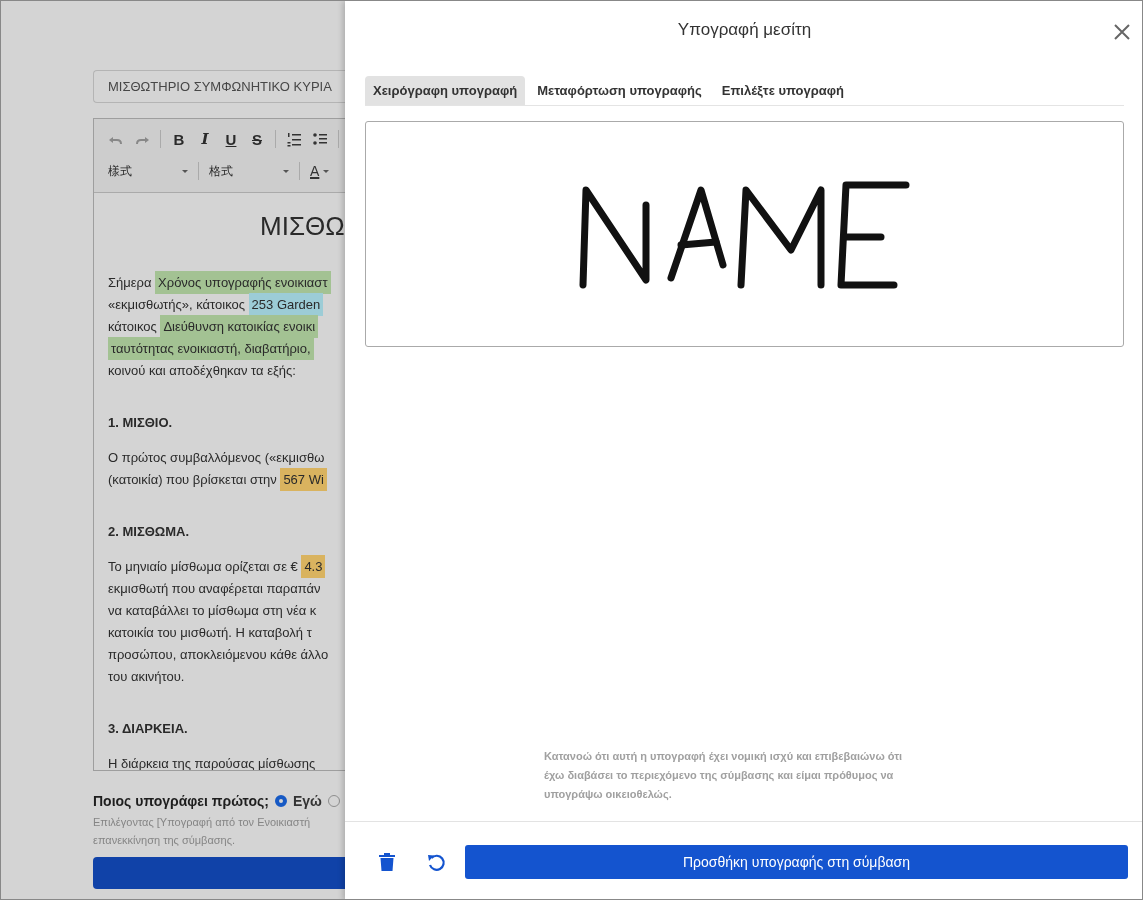 This screenshot has width=1143, height=900. I want to click on tab: Μεταφόρτωση υπογραφής, so click(619, 90).